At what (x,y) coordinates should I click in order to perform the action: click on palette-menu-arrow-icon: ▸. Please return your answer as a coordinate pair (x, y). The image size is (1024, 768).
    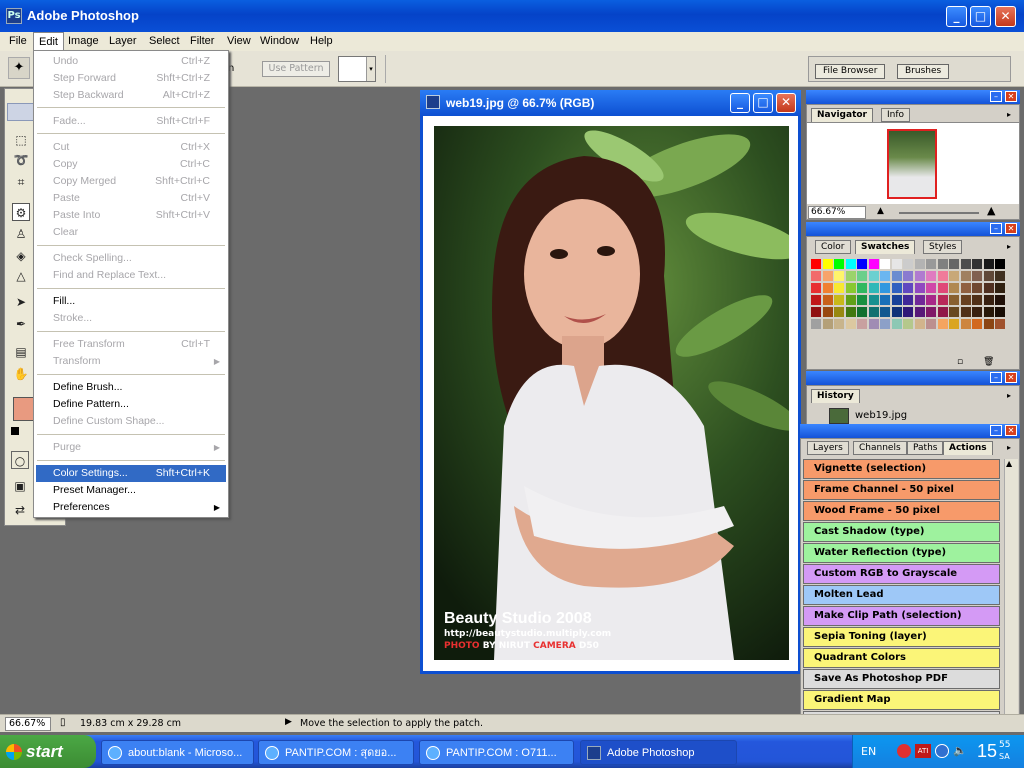
    Looking at the image, I should click on (1009, 114).